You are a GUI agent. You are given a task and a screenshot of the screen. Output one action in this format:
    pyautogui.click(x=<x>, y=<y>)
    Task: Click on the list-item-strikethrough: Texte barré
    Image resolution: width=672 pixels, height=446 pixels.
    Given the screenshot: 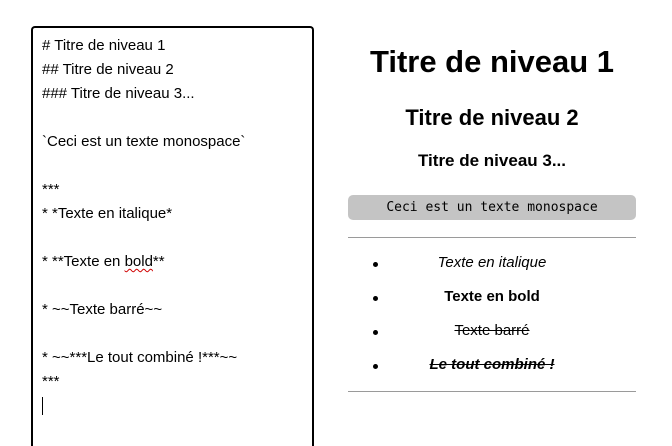 What is the action you would take?
    pyautogui.click(x=492, y=330)
    